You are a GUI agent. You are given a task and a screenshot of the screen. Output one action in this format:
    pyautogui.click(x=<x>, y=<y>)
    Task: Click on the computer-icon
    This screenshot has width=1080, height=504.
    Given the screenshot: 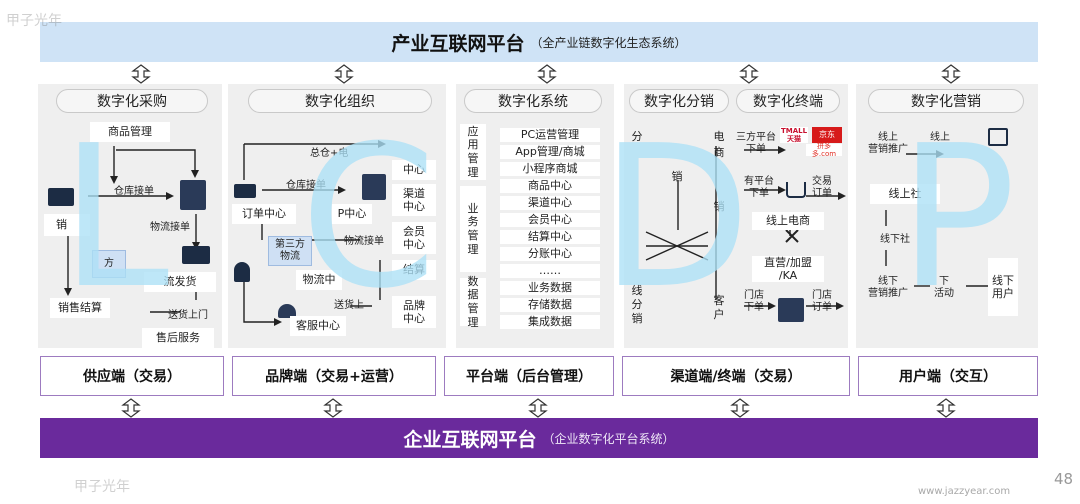 What is the action you would take?
    pyautogui.click(x=245, y=191)
    